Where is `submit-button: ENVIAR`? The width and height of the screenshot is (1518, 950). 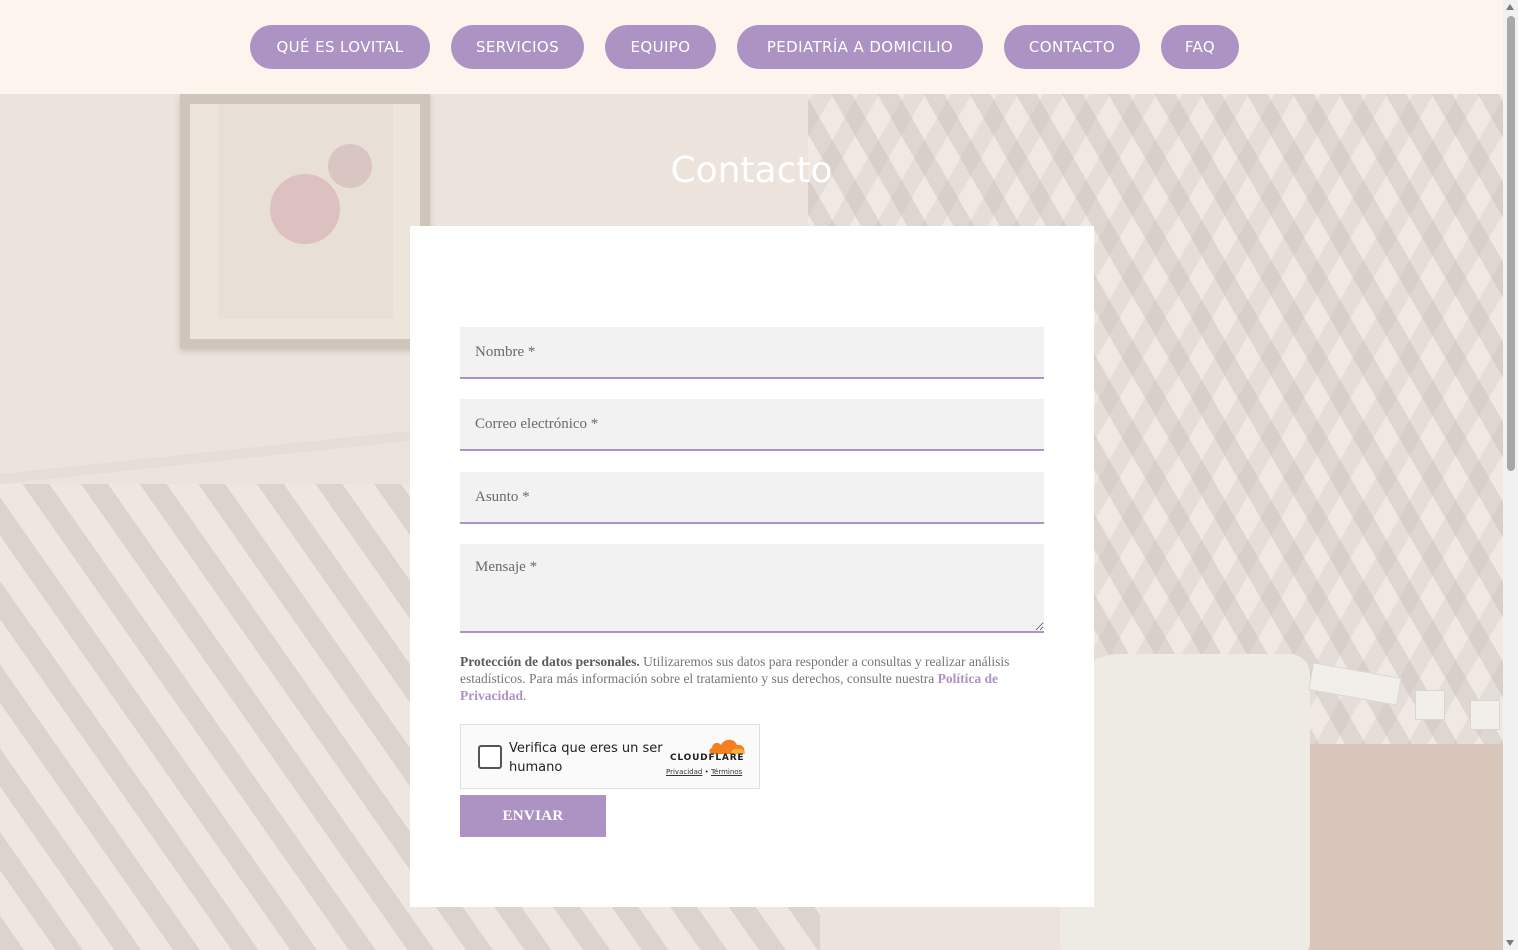 submit-button: ENVIAR is located at coordinates (533, 816).